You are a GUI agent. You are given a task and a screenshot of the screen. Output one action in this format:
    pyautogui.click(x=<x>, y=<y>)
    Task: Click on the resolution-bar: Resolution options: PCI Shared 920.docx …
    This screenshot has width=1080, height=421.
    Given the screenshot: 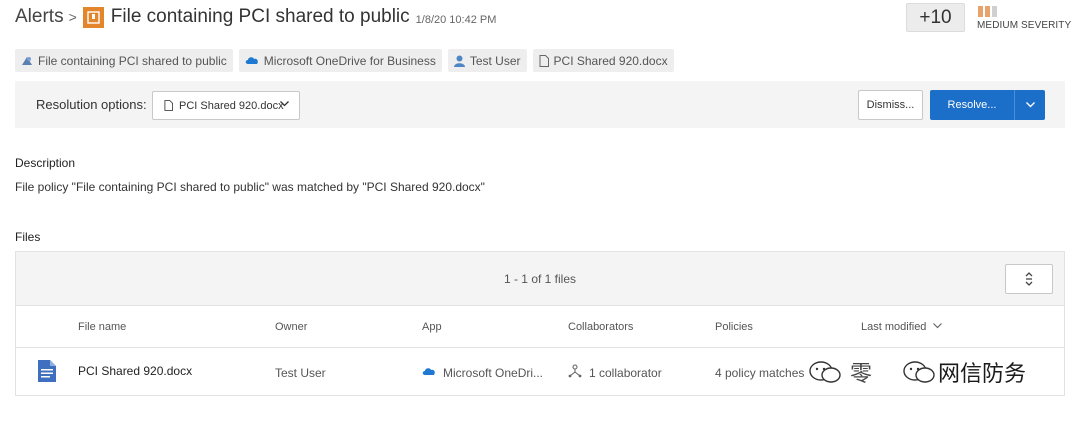 What is the action you would take?
    pyautogui.click(x=540, y=104)
    